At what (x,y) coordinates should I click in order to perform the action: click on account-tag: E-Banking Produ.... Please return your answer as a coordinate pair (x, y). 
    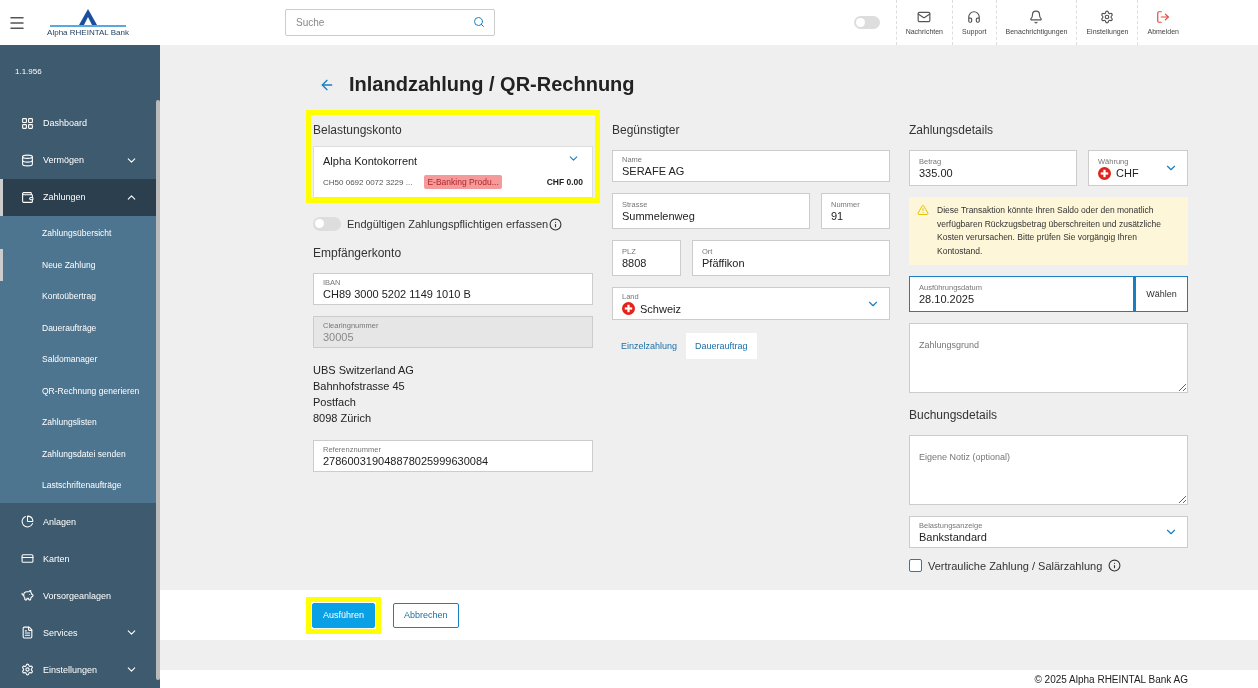
    Looking at the image, I should click on (463, 182).